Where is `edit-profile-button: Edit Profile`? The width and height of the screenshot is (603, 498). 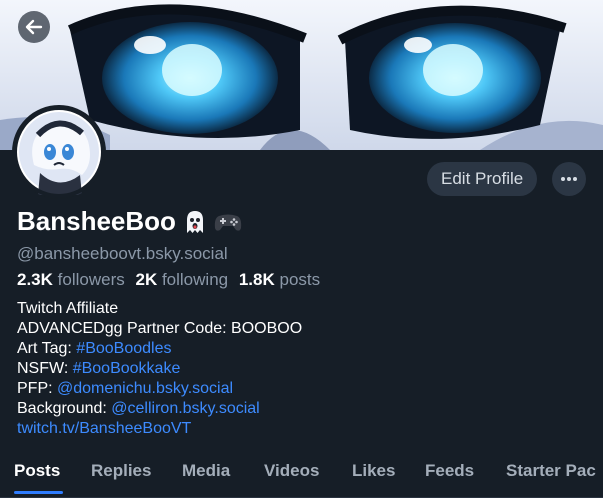
edit-profile-button: Edit Profile is located at coordinates (482, 179).